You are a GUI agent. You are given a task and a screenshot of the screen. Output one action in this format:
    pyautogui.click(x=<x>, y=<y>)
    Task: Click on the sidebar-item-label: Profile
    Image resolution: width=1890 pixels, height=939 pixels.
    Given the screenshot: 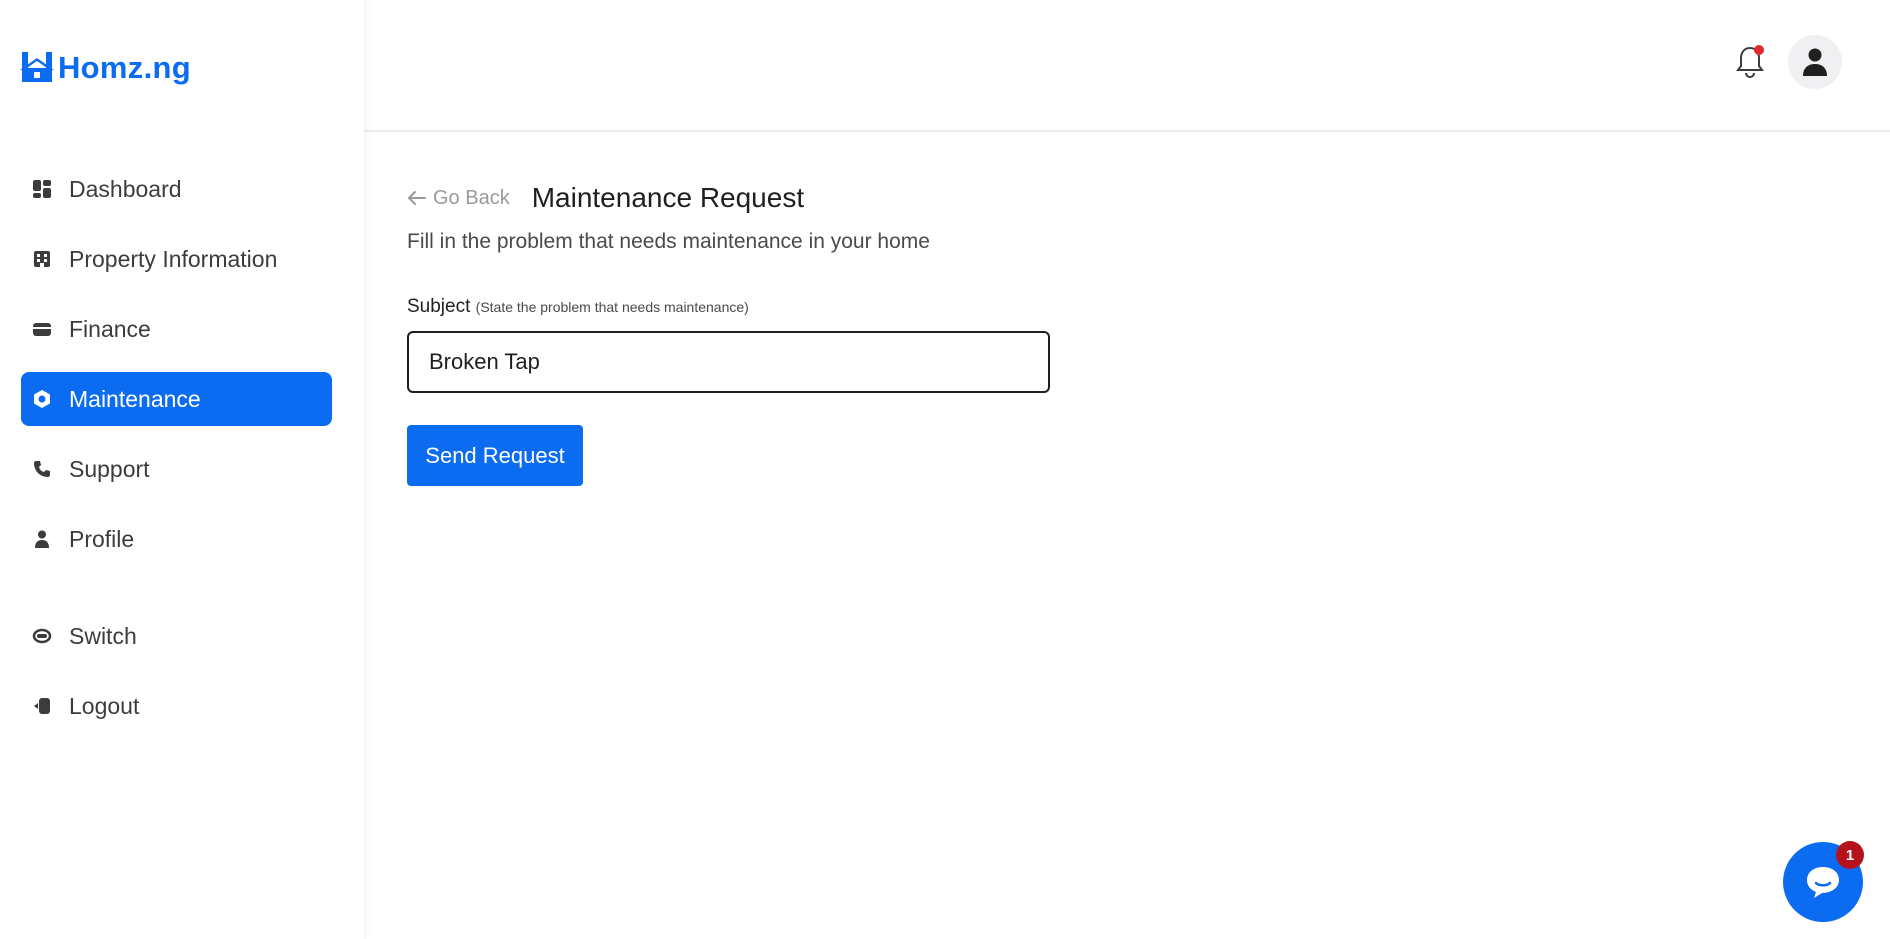 What is the action you would take?
    pyautogui.click(x=102, y=538)
    